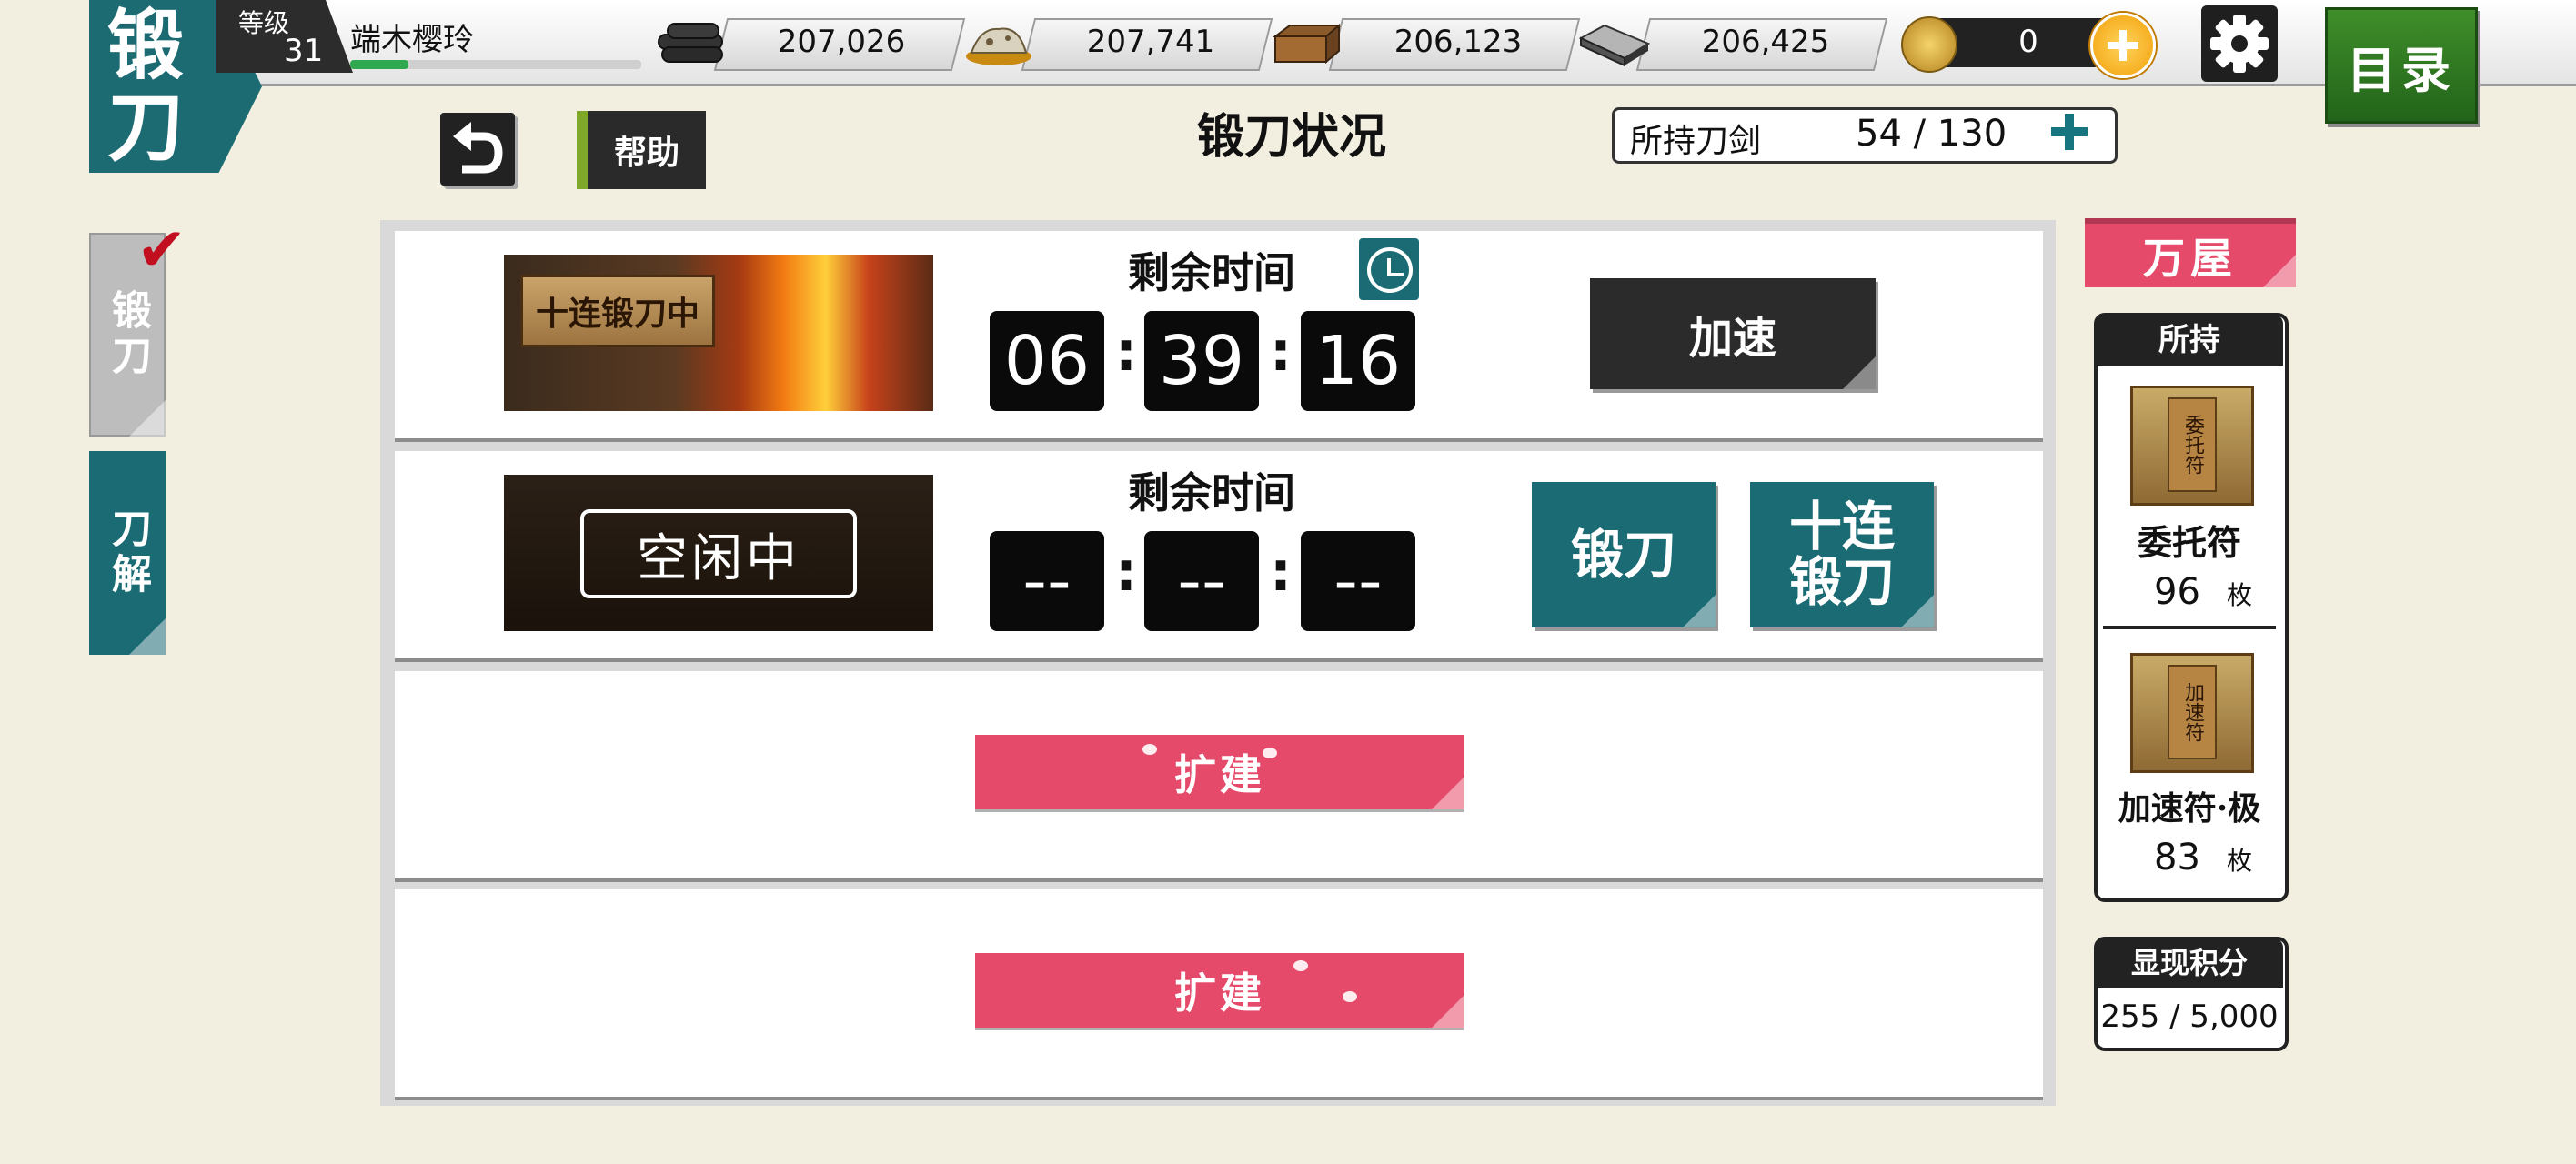 This screenshot has width=2576, height=1164. Describe the element at coordinates (617, 311) in the screenshot. I see `forging-sign: 十连锻刀中` at that location.